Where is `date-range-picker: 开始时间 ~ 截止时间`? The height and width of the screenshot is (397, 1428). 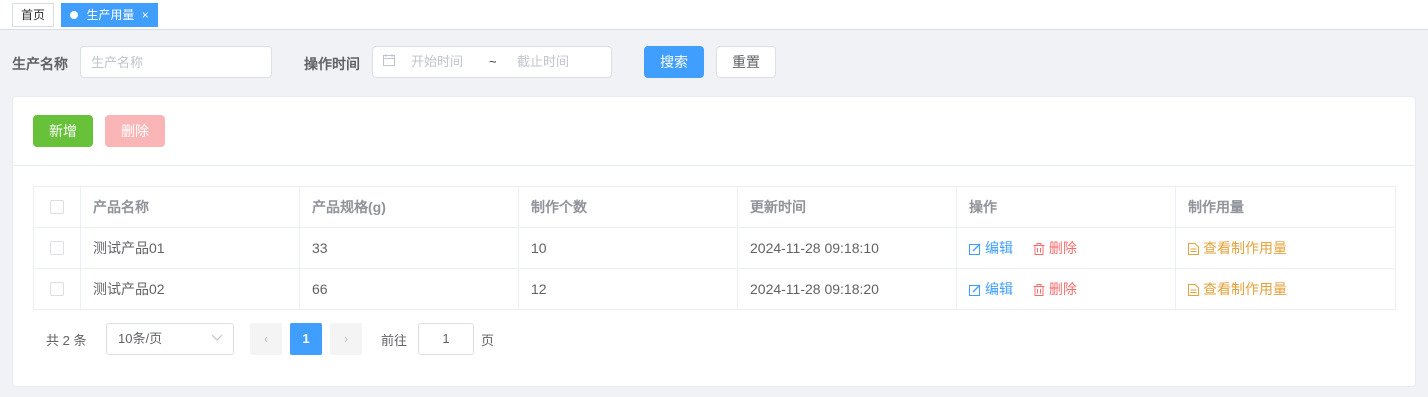 date-range-picker: 开始时间 ~ 截止时间 is located at coordinates (492, 62).